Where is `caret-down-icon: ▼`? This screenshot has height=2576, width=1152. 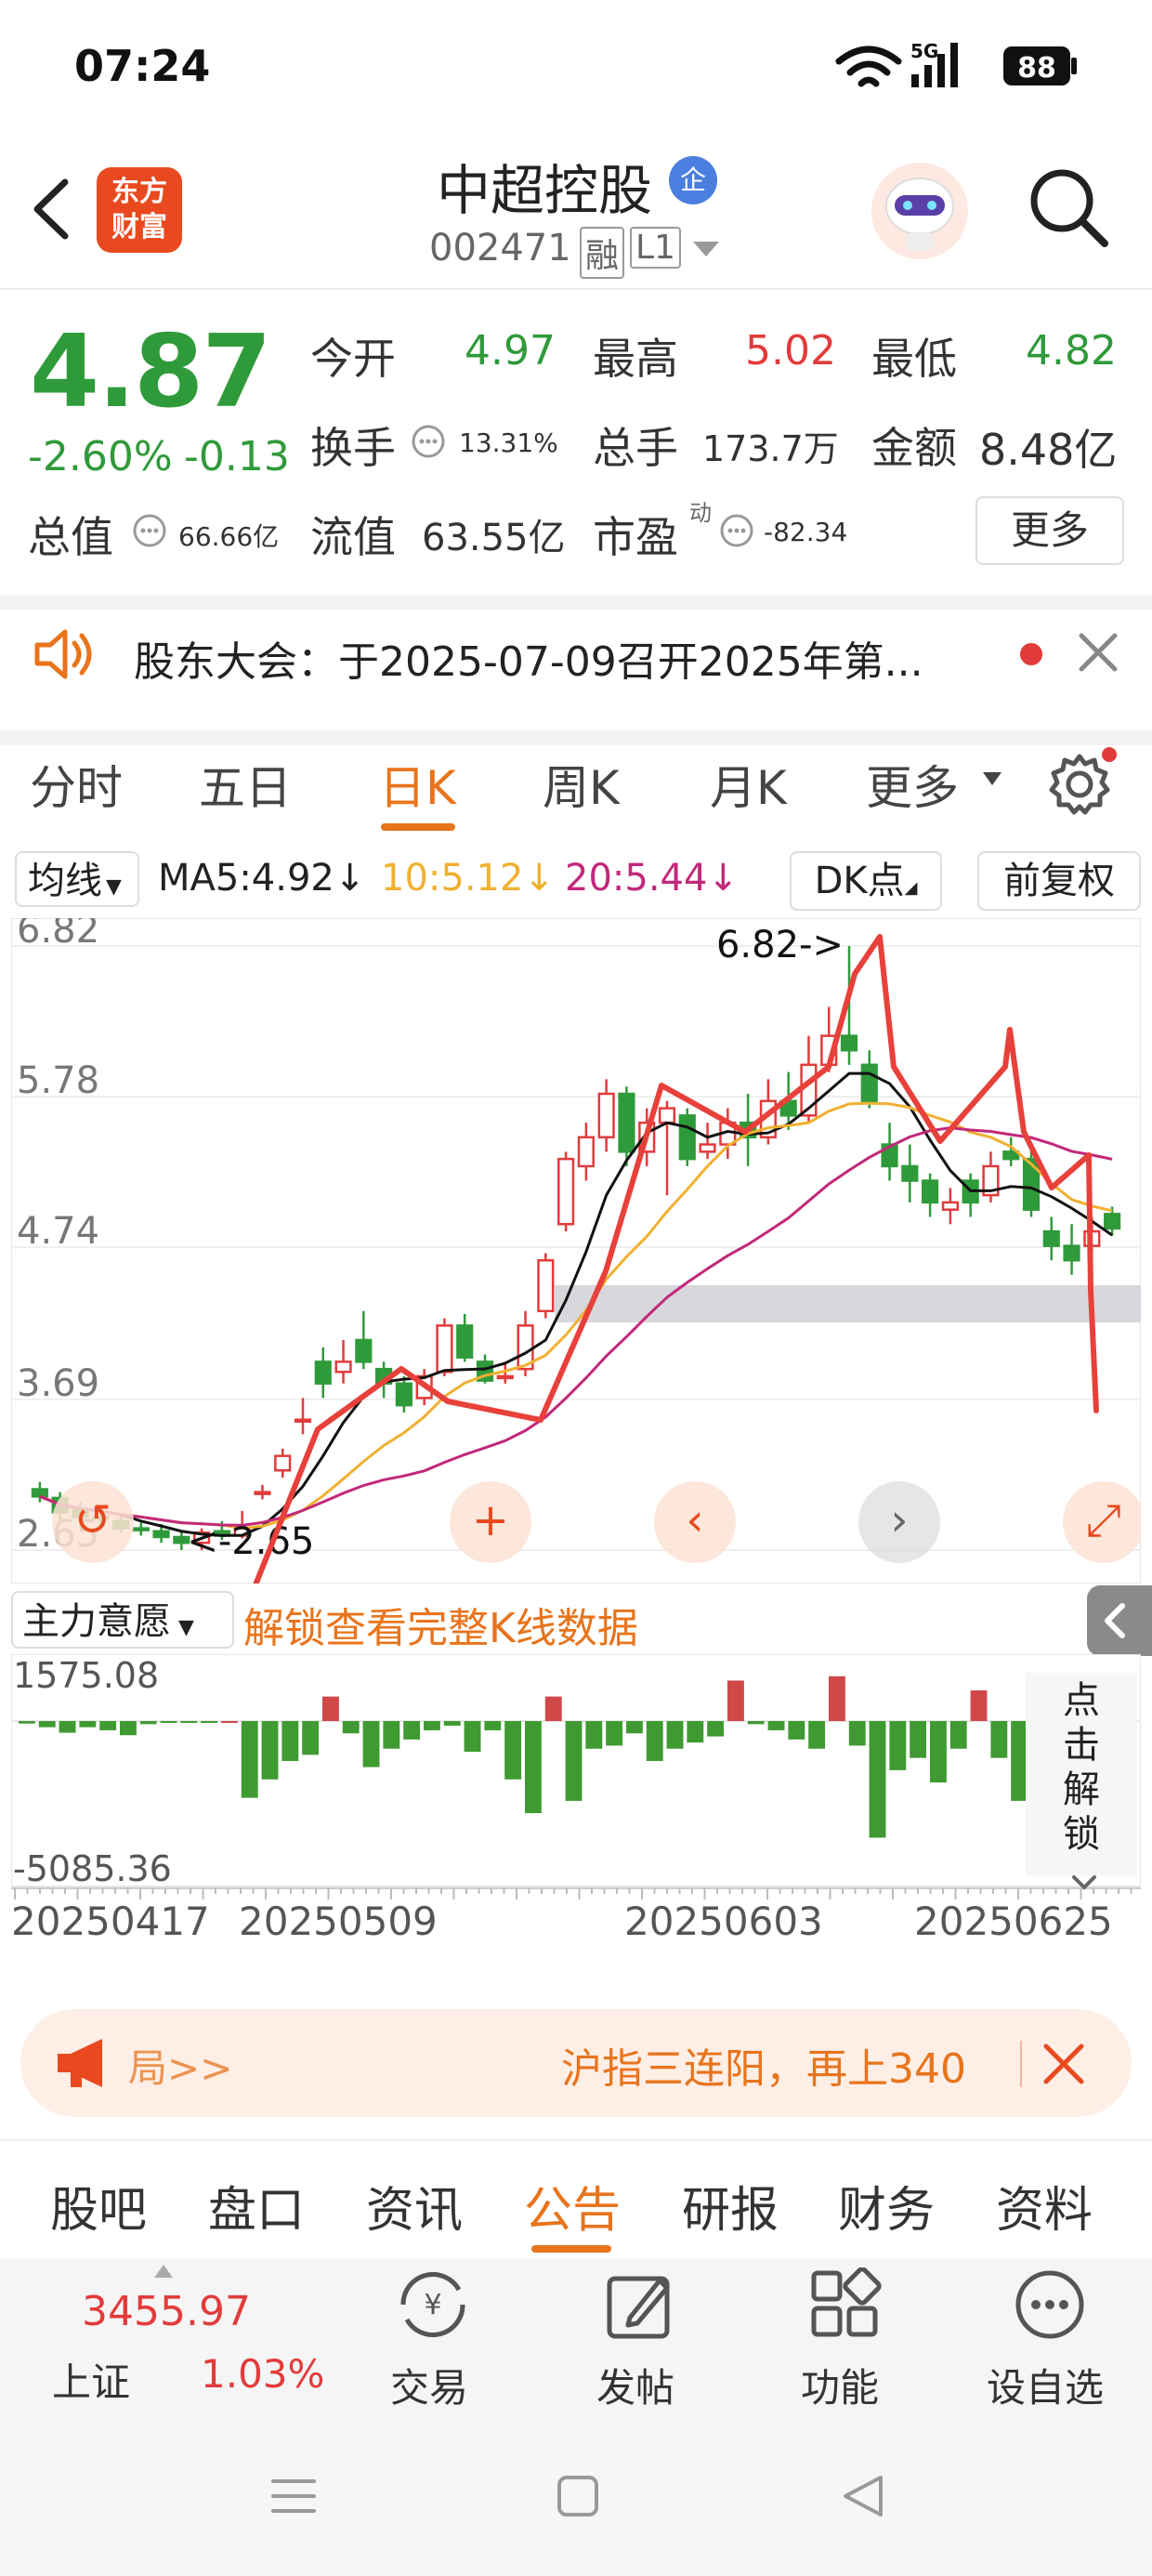
caret-down-icon: ▼ is located at coordinates (186, 1627).